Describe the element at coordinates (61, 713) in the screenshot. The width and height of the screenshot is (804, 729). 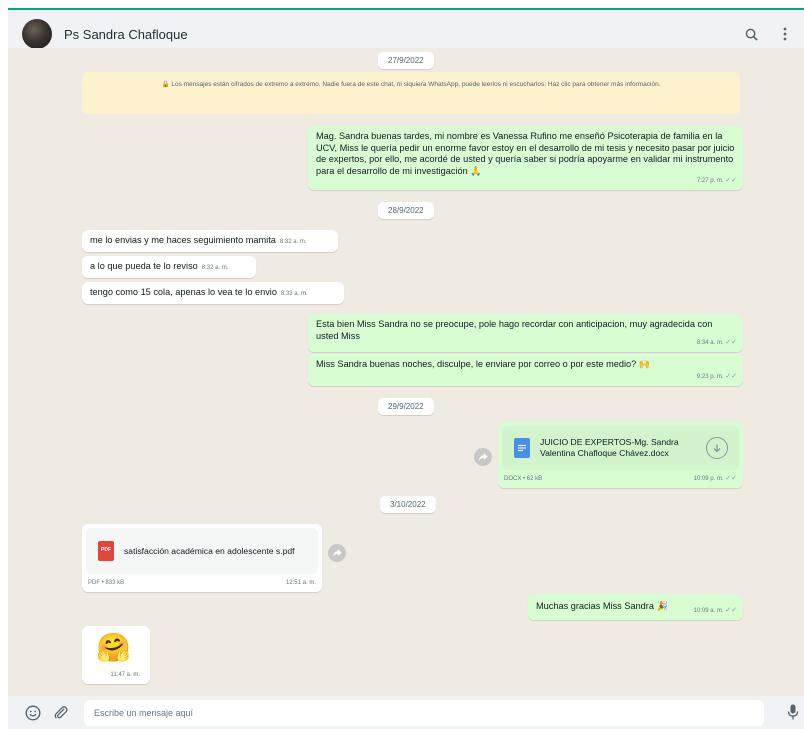
I see `attach-icon` at that location.